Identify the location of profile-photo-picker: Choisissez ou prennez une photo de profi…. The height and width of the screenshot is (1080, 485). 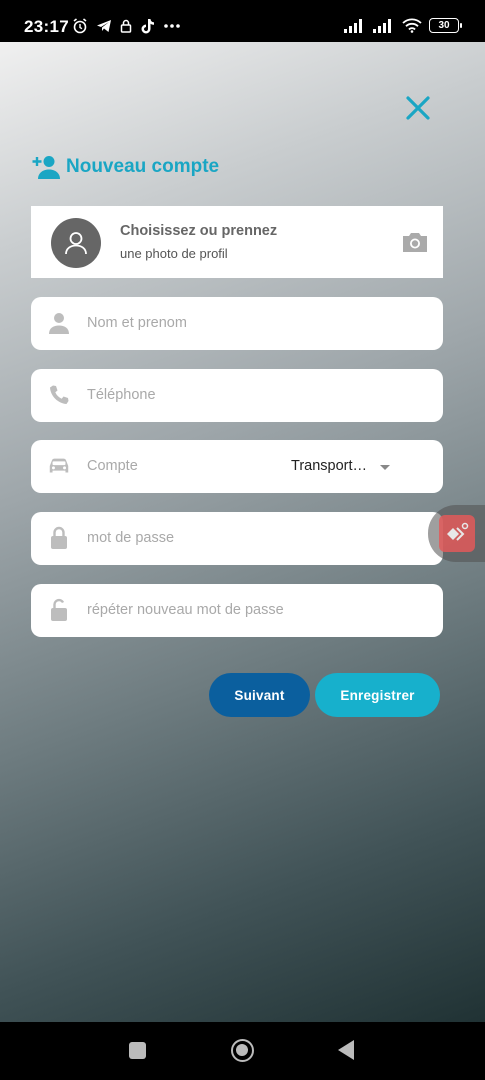
(237, 242).